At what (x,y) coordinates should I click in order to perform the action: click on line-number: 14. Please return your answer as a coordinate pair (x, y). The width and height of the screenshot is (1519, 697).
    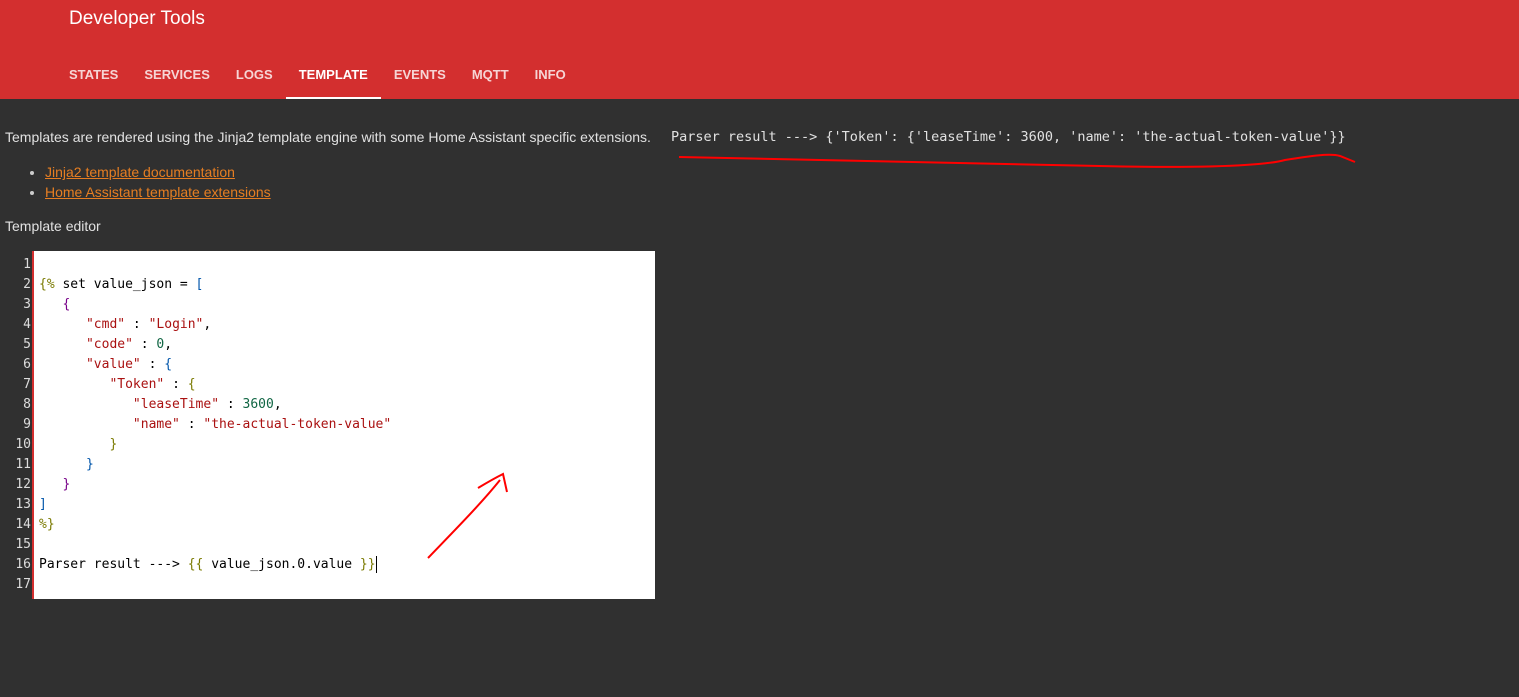
    Looking at the image, I should click on (23, 524).